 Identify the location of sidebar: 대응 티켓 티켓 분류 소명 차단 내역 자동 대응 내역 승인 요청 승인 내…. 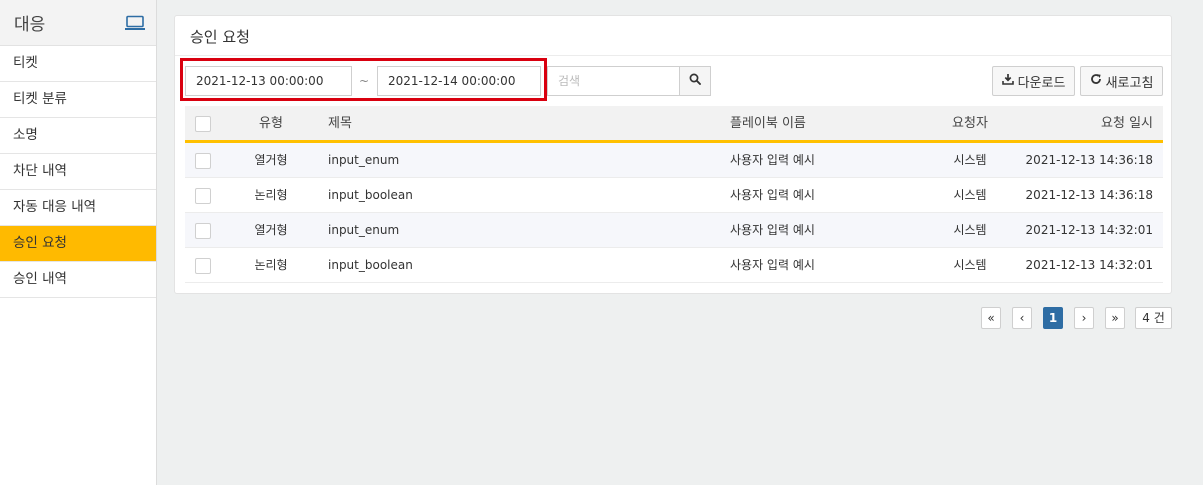
(78, 242).